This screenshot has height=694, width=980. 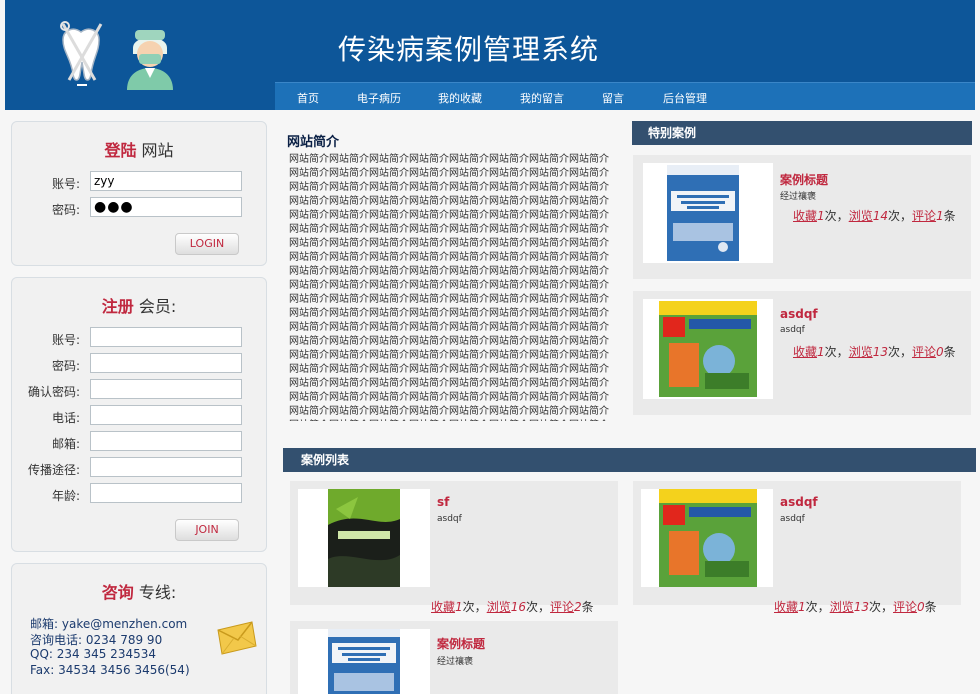 What do you see at coordinates (65, 210) in the screenshot?
I see `password-label: 密码:` at bounding box center [65, 210].